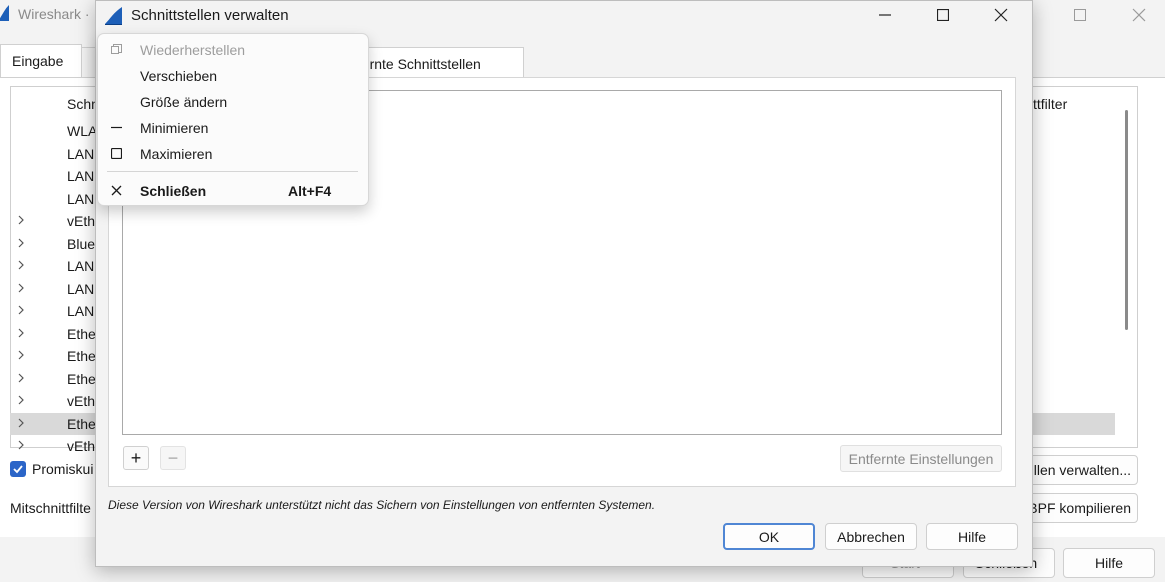 This screenshot has width=1165, height=582. I want to click on cancel-button: Abbrechen, so click(871, 536).